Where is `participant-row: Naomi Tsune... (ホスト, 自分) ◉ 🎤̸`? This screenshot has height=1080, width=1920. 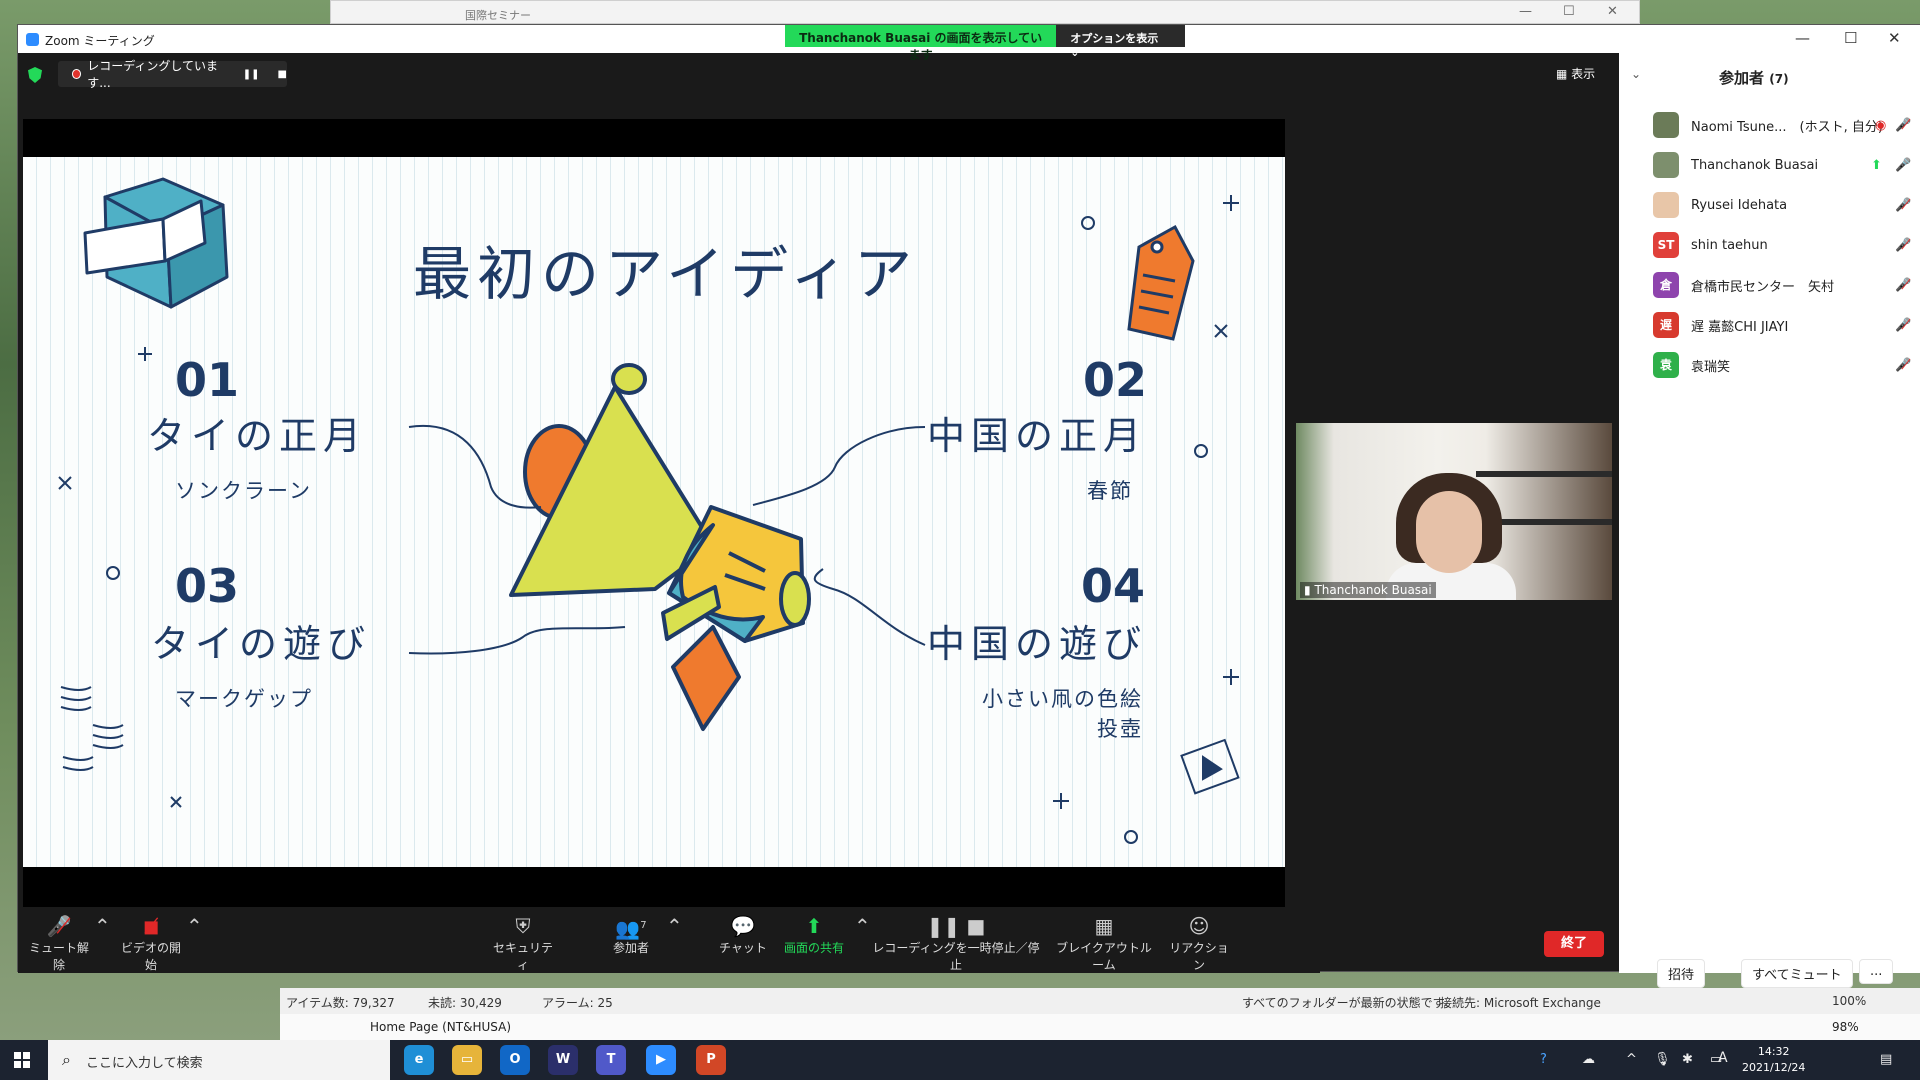 participant-row: Naomi Tsune... (ホスト, 自分) ◉ 🎤̸ is located at coordinates (1769, 125).